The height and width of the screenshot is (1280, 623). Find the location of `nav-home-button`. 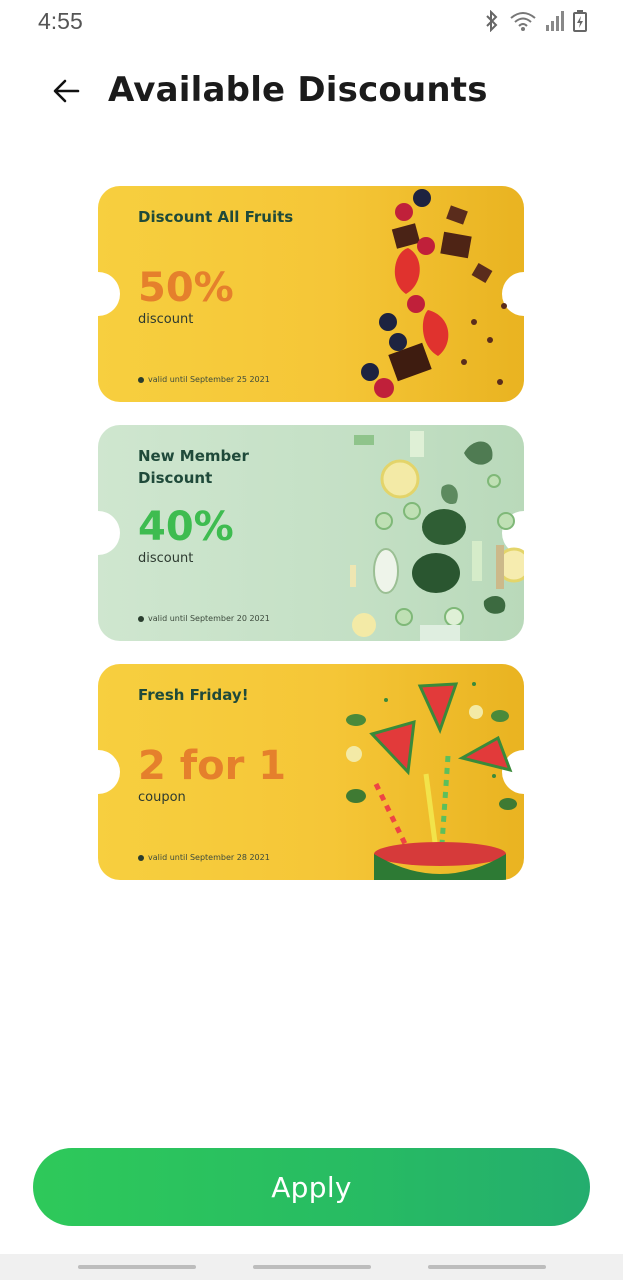

nav-home-button is located at coordinates (312, 1267).